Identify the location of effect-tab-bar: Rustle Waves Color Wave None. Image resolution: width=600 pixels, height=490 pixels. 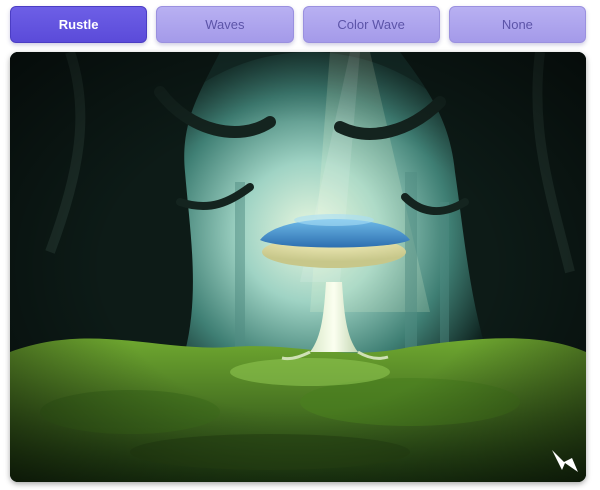
(298, 25).